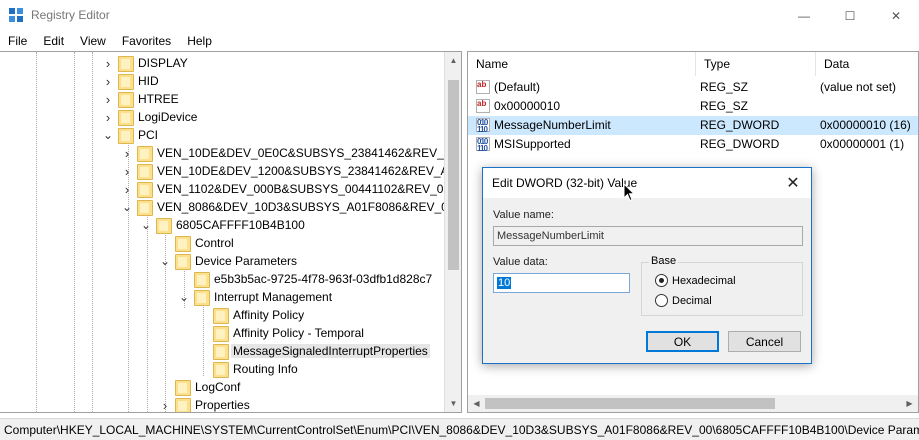 The image size is (919, 440). What do you see at coordinates (909, 403) in the screenshot?
I see `scroll-right-arrow-icon: ▶` at bounding box center [909, 403].